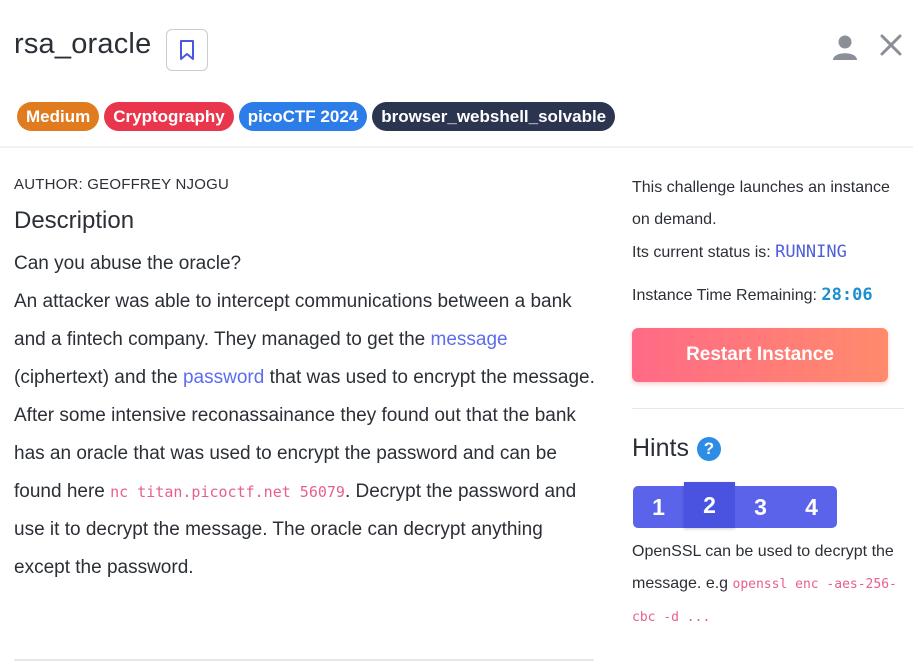  What do you see at coordinates (658, 507) in the screenshot?
I see `hint-tab-1: 1` at bounding box center [658, 507].